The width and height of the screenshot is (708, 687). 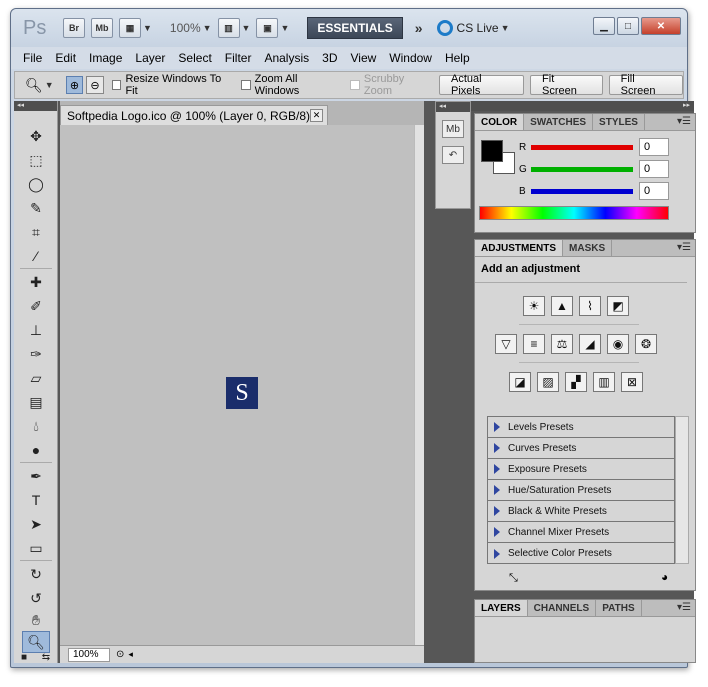 I want to click on workspace-essentials-button: ESSENTIALS, so click(x=355, y=28).